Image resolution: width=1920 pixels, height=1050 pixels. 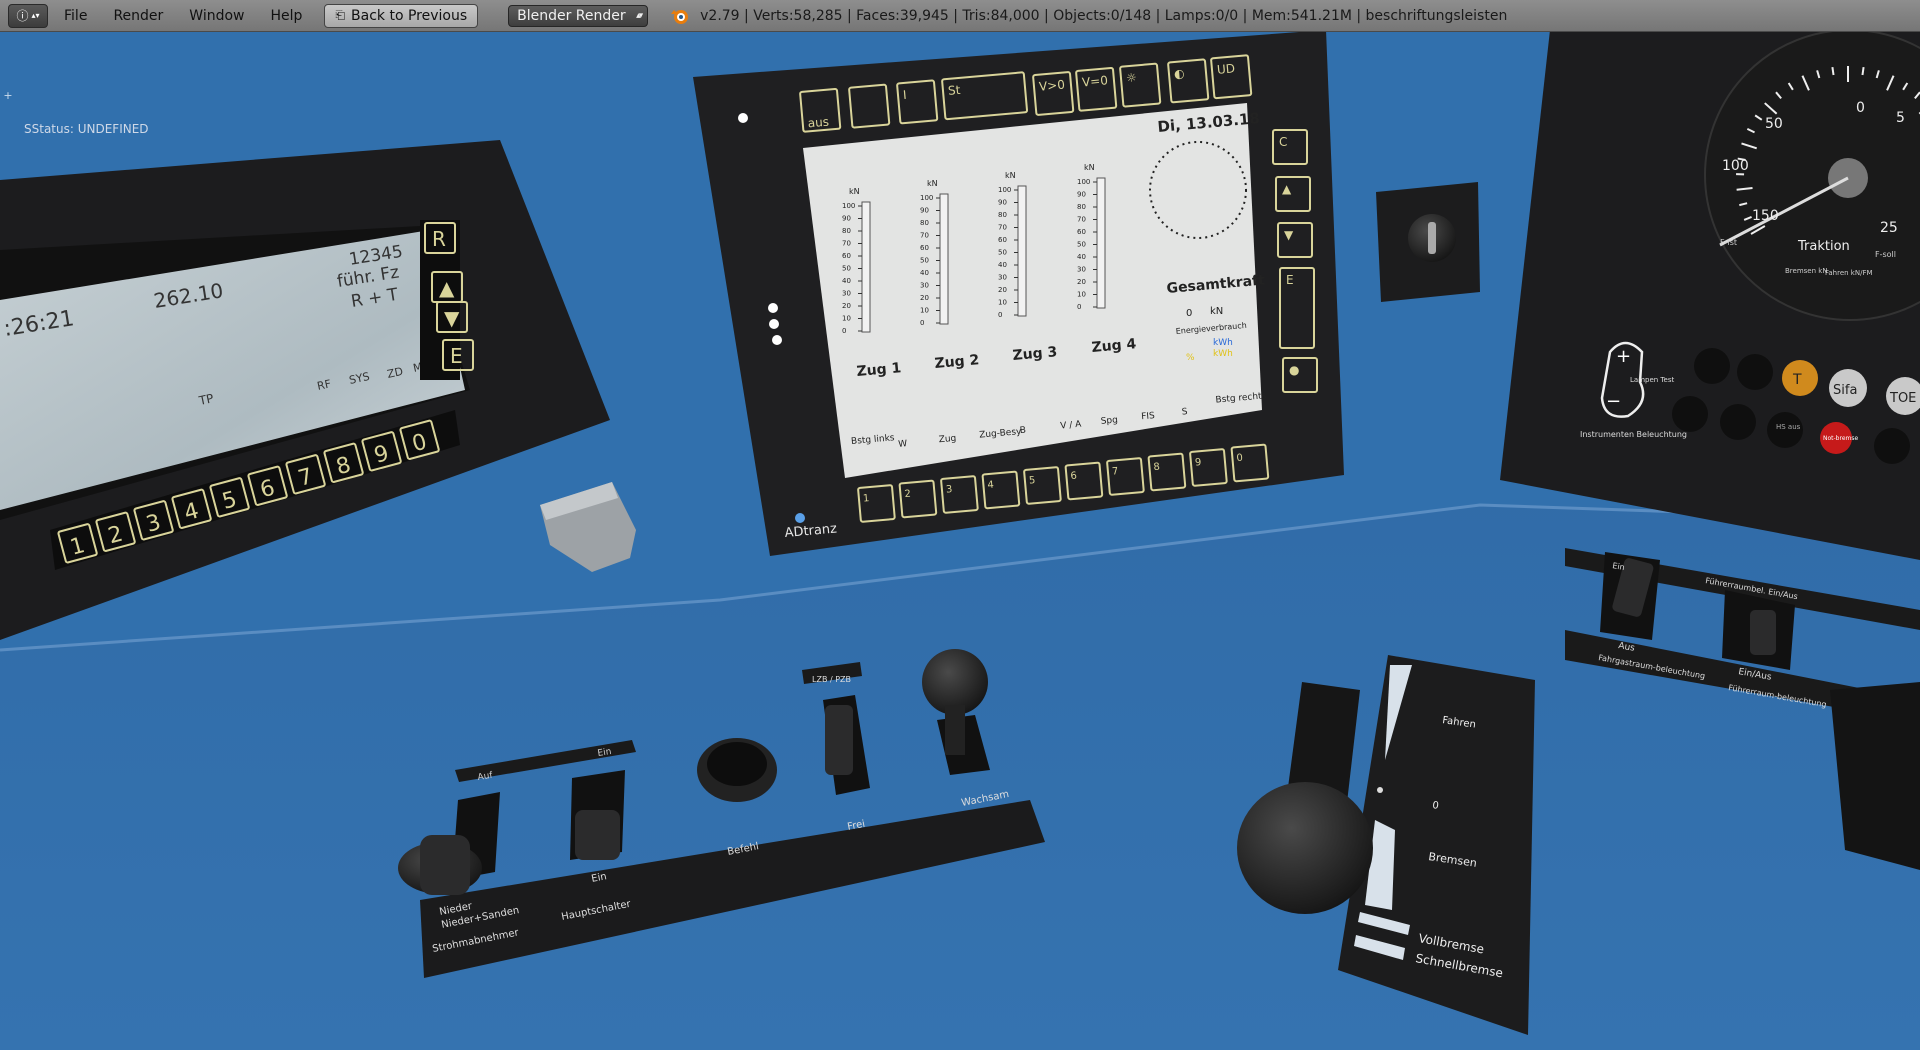 I want to click on center-bottom-key-label-1: 1, so click(x=866, y=499).